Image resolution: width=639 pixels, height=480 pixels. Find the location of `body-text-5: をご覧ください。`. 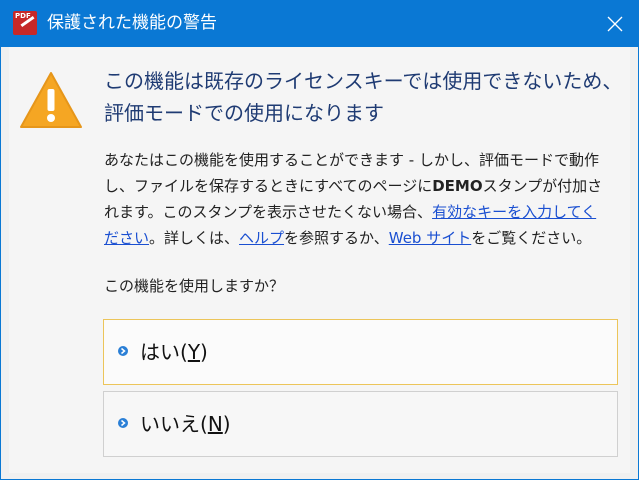

body-text-5: をご覧ください。 is located at coordinates (531, 238).